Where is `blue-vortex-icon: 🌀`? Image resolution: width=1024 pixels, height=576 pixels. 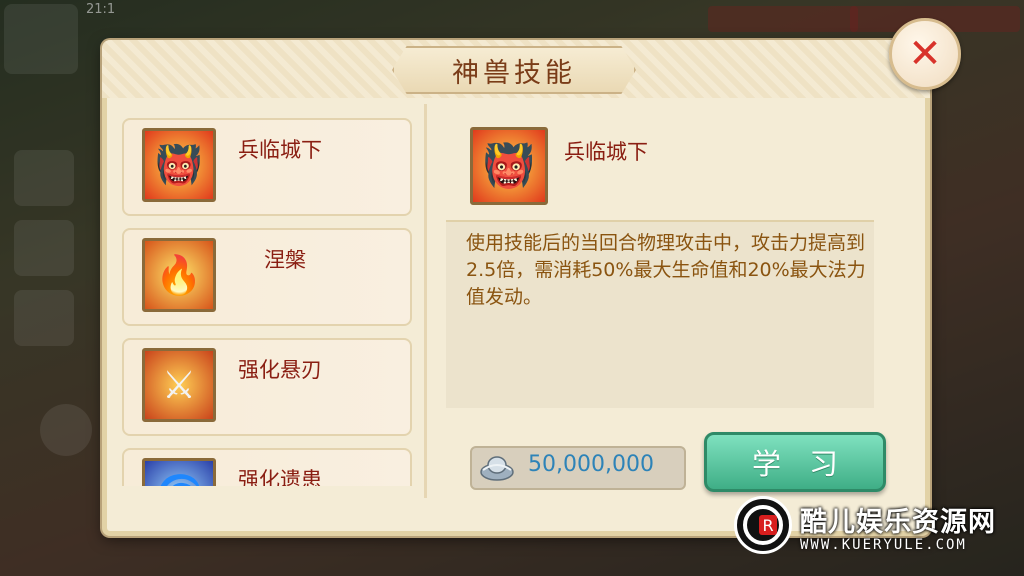
blue-vortex-icon: 🌀 is located at coordinates (179, 472).